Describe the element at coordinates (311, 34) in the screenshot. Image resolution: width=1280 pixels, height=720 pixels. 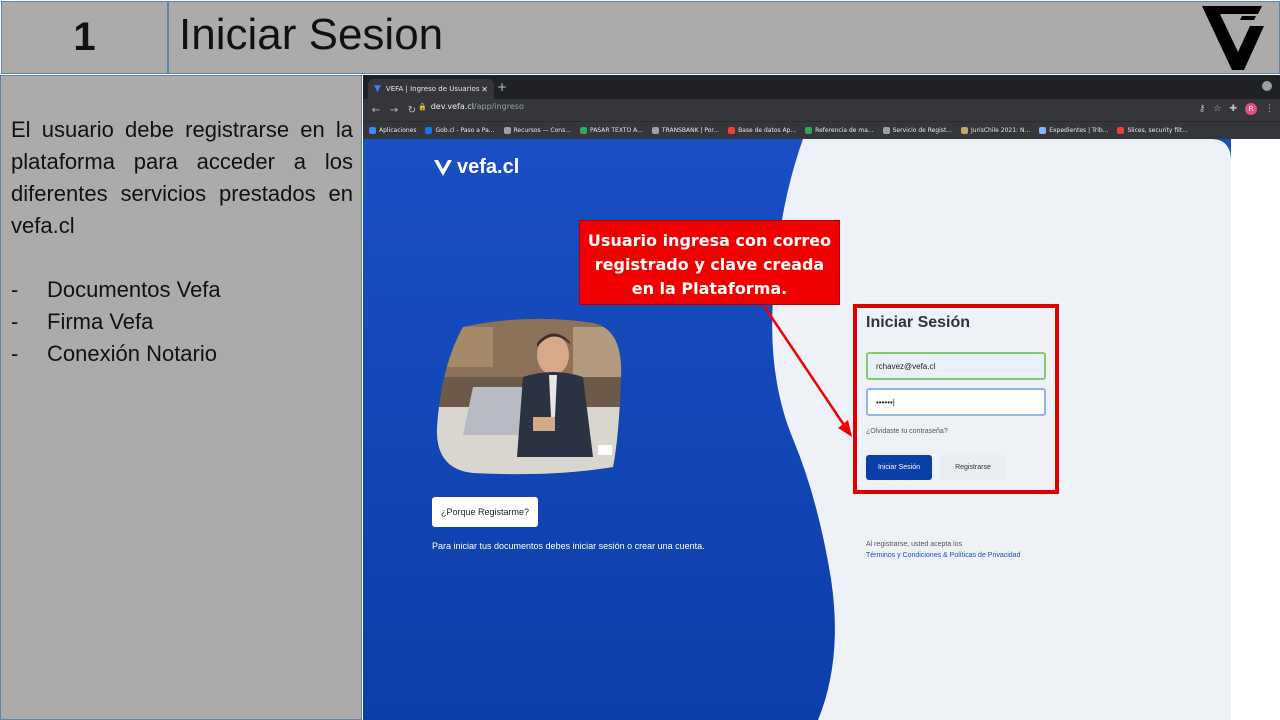
I see `slide-title: Iniciar Sesion` at that location.